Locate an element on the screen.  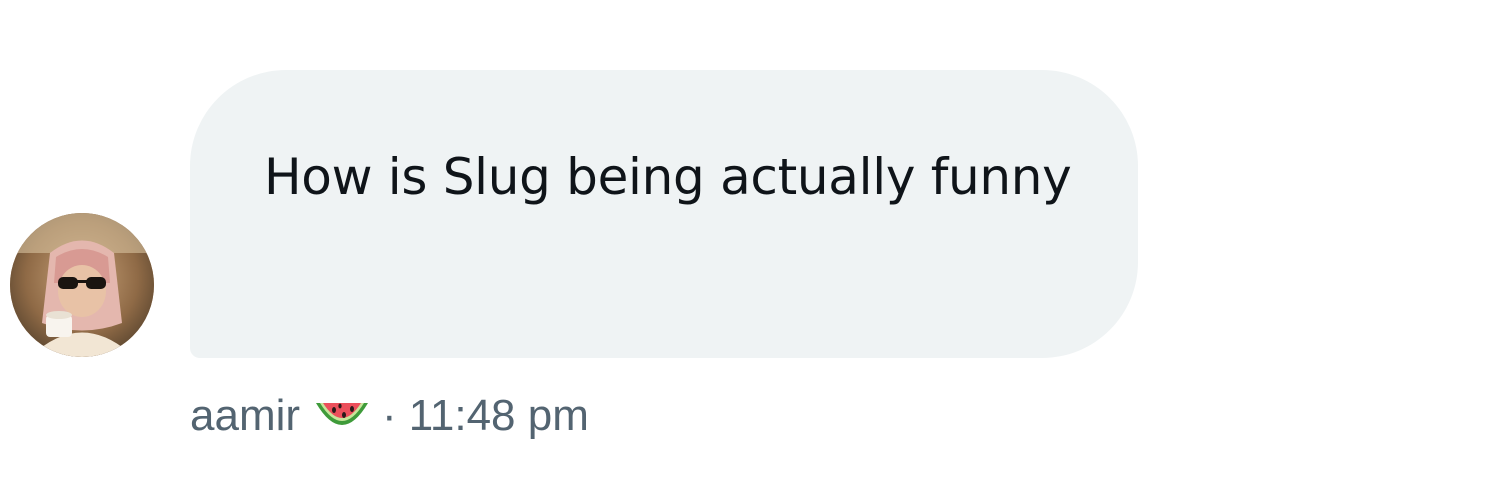
avatar-image is located at coordinates (82, 285).